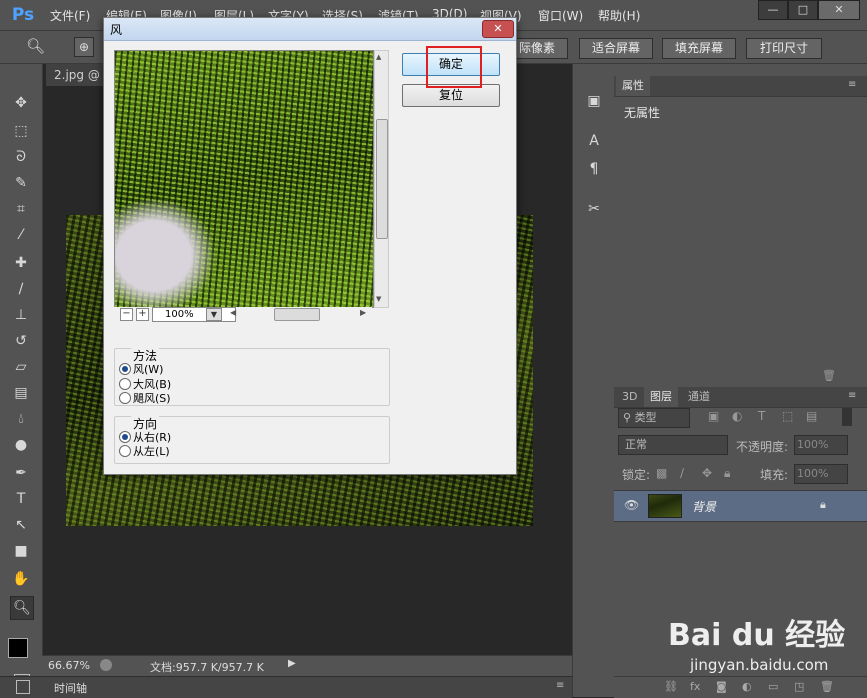 The image size is (867, 698). Describe the element at coordinates (627, 417) in the screenshot. I see `search-icon: ⚲` at that location.